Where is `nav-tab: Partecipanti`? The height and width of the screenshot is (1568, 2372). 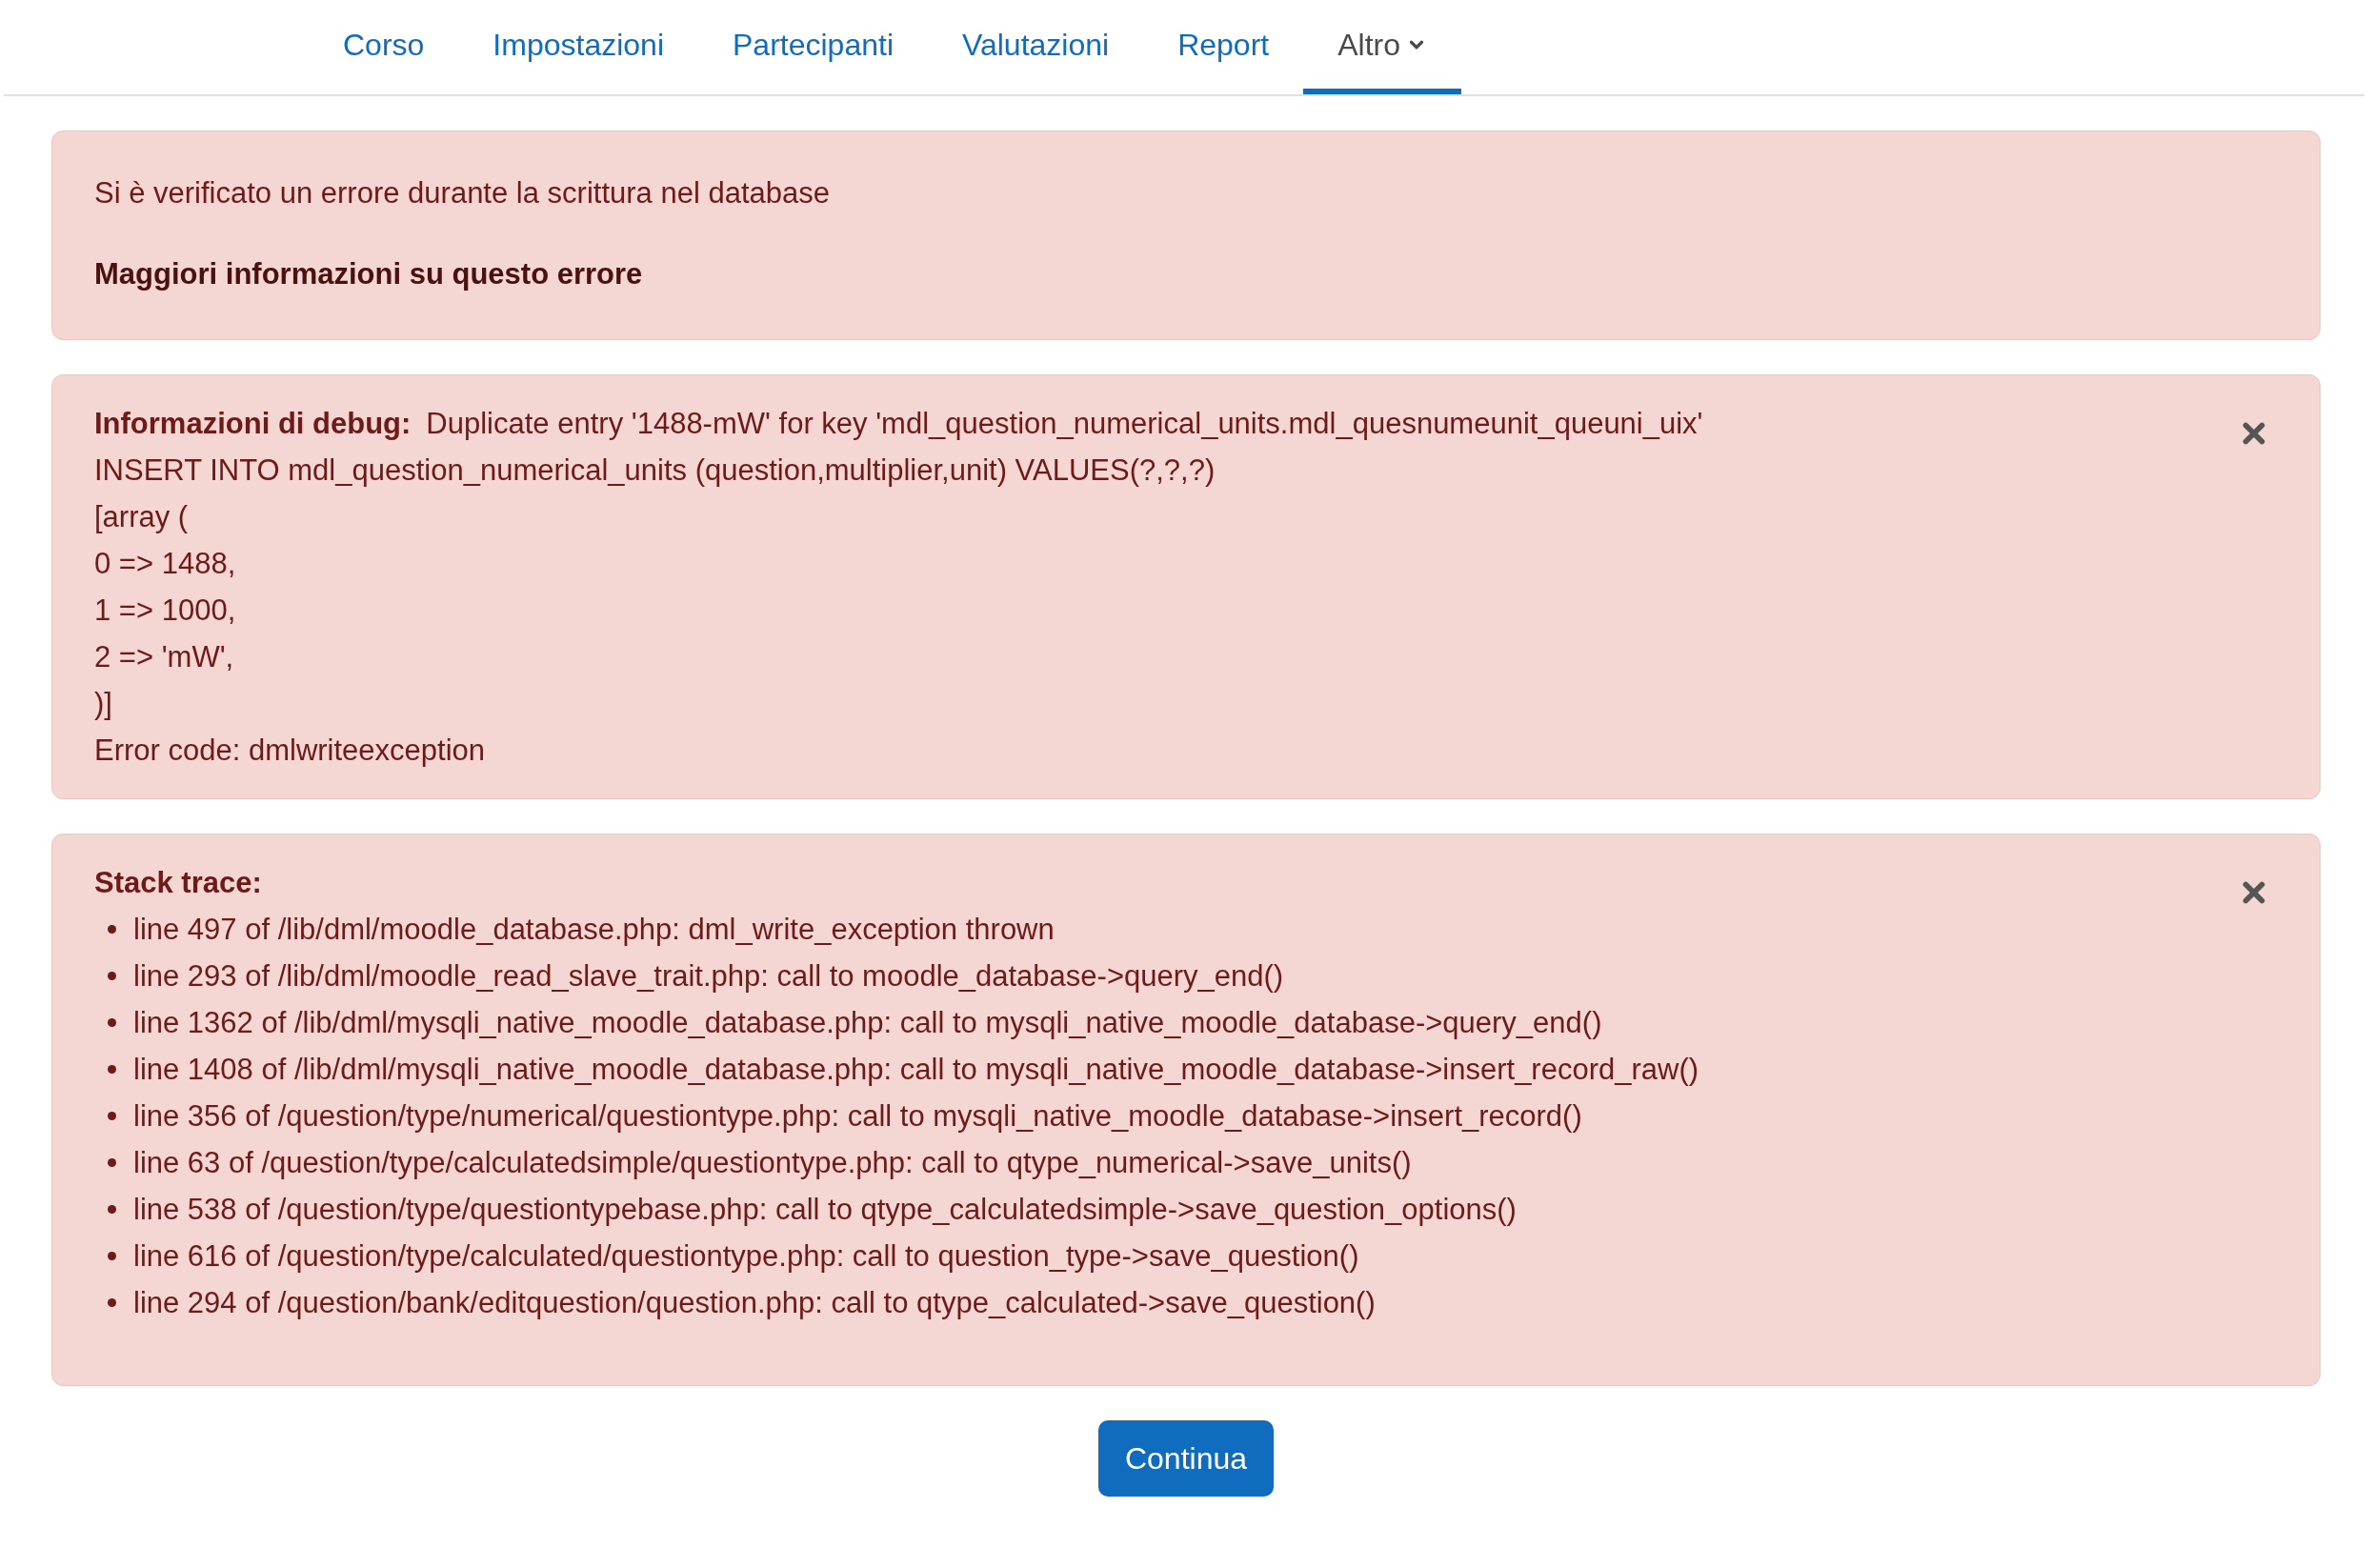 nav-tab: Partecipanti is located at coordinates (813, 47).